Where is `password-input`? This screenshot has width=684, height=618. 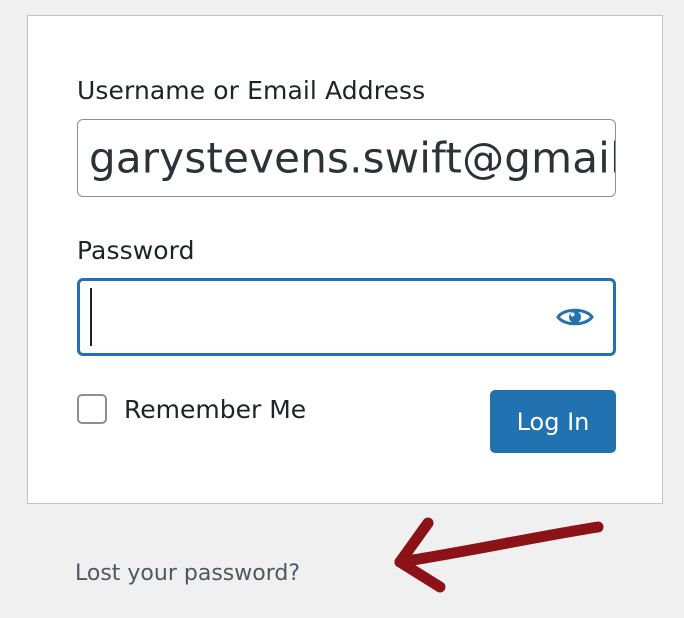
password-input is located at coordinates (346, 317).